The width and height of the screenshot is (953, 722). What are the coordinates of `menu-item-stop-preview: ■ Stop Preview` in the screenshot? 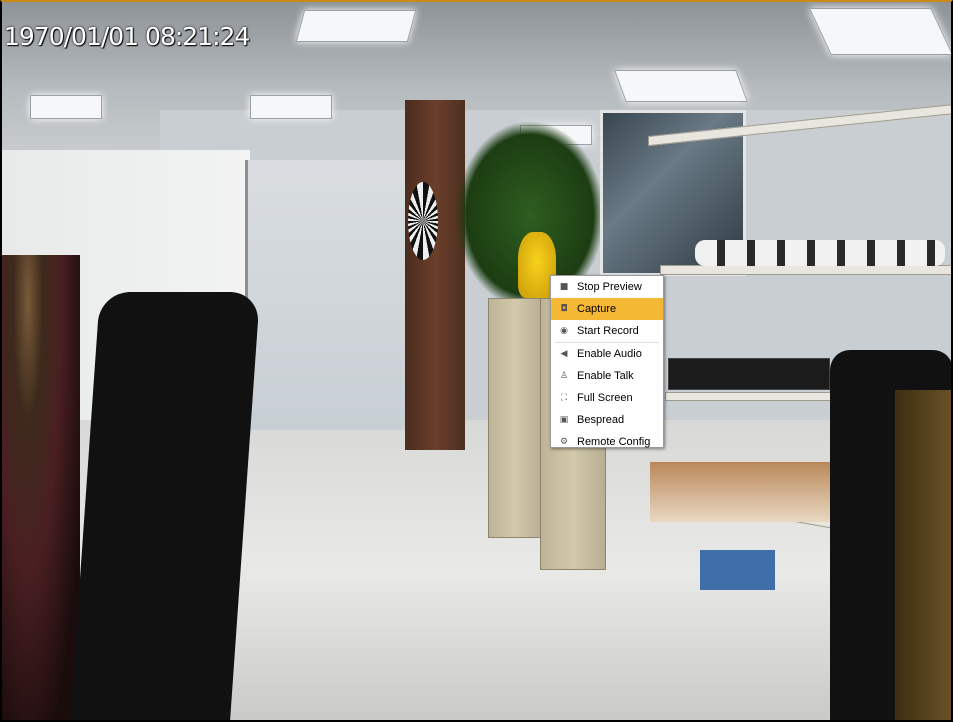 It's located at (607, 287).